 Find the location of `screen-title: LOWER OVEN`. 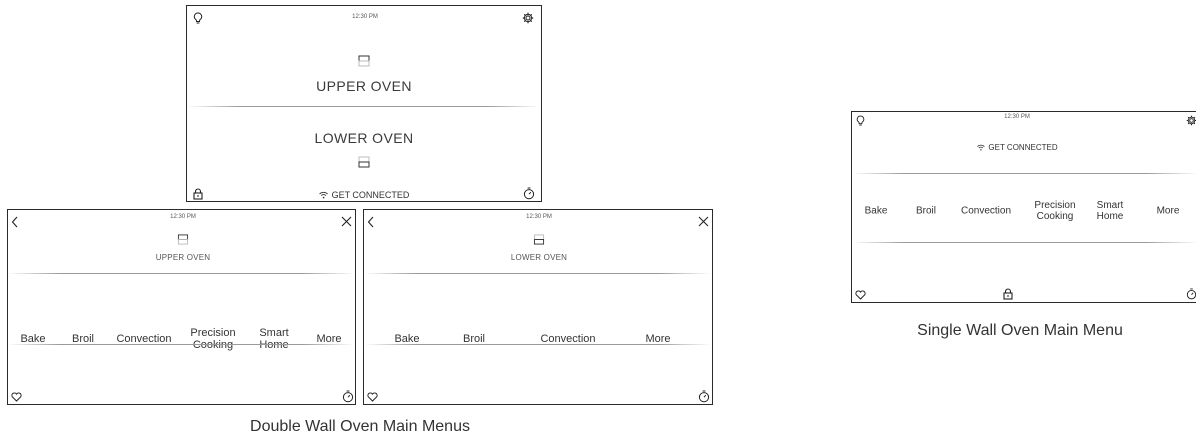

screen-title: LOWER OVEN is located at coordinates (539, 257).